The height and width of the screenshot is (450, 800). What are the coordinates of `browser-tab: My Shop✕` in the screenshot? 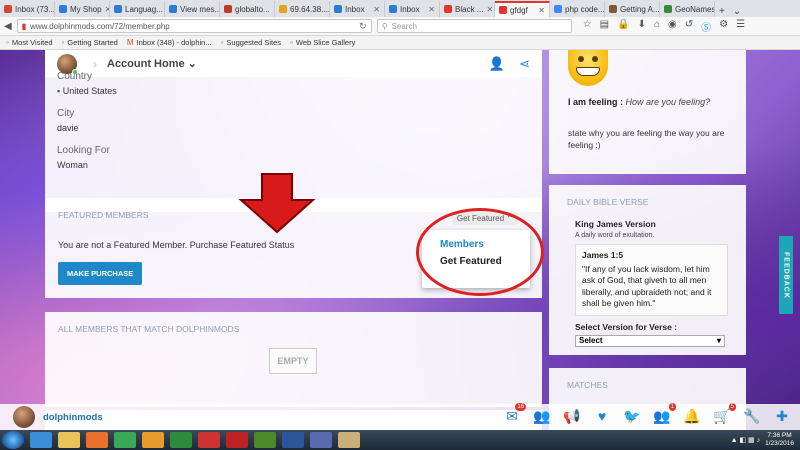 It's located at (82, 9).